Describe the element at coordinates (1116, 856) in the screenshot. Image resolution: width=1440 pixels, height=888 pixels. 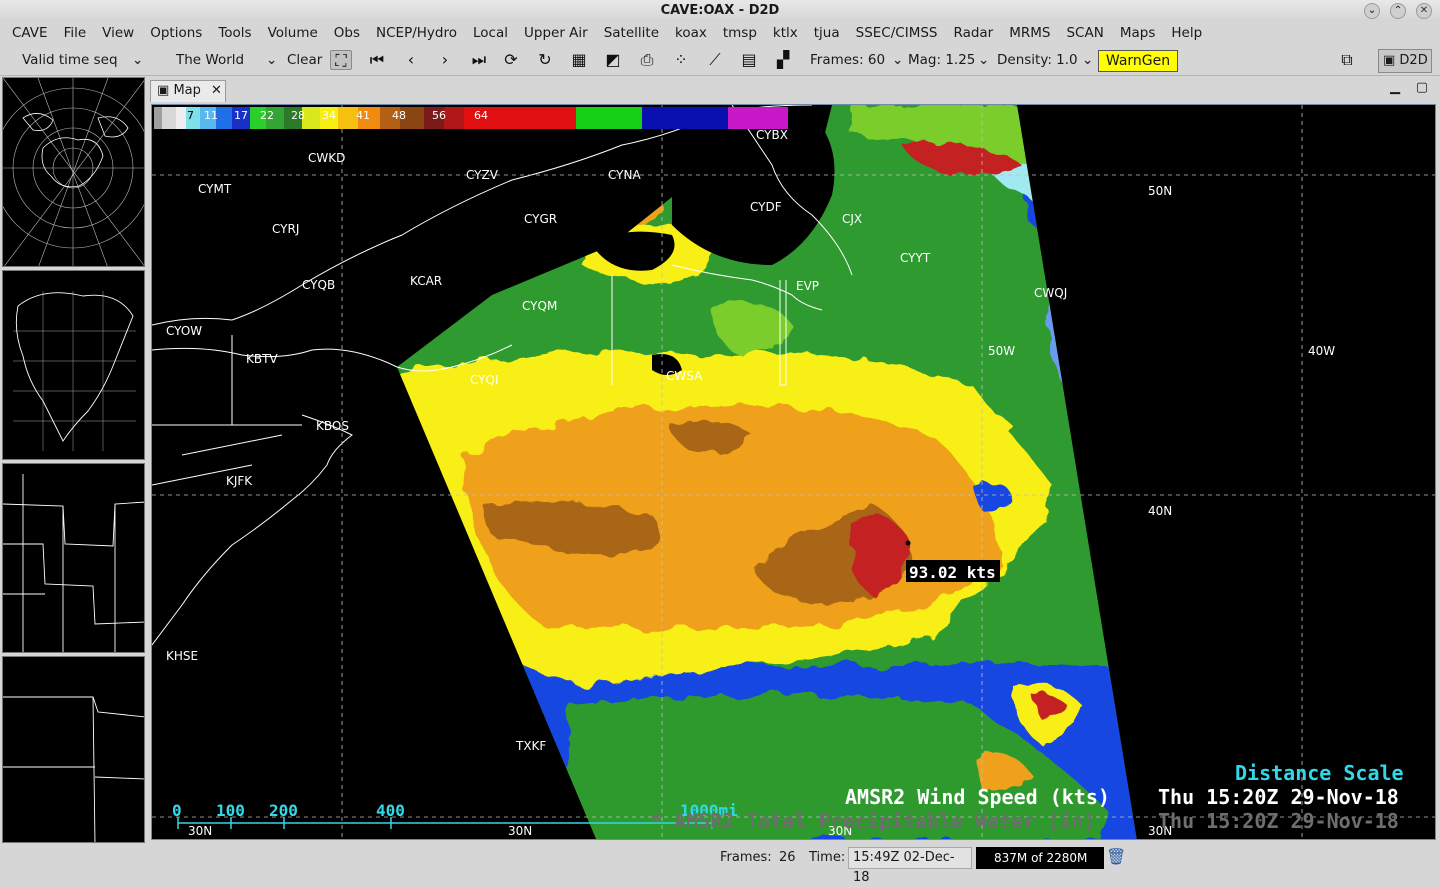
I see `trash-icon: 🗑` at that location.